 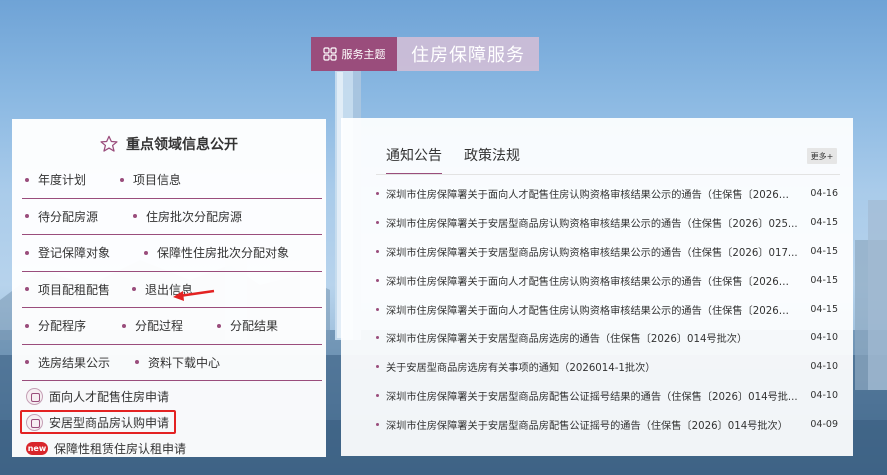 I want to click on panel-title-text: 重点领域信息公开, so click(x=182, y=145).